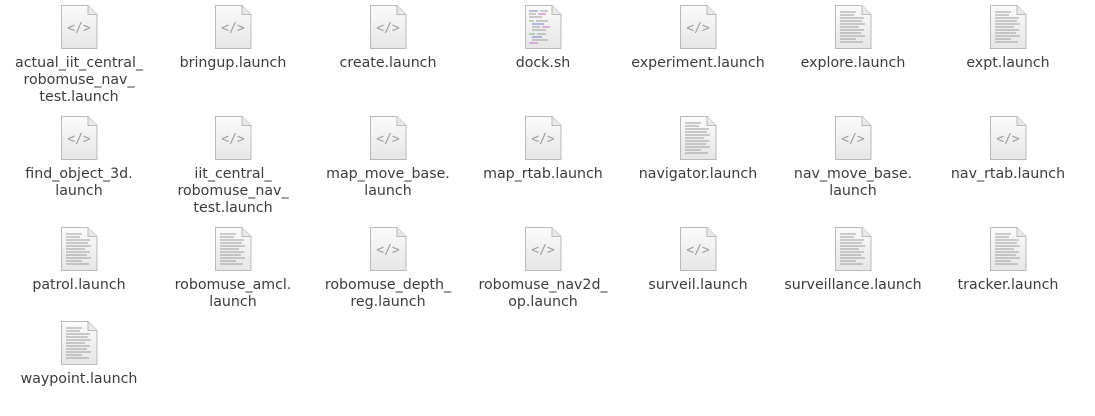 This screenshot has width=1095, height=416. What do you see at coordinates (1008, 285) in the screenshot?
I see `file-name: tracker.launch` at bounding box center [1008, 285].